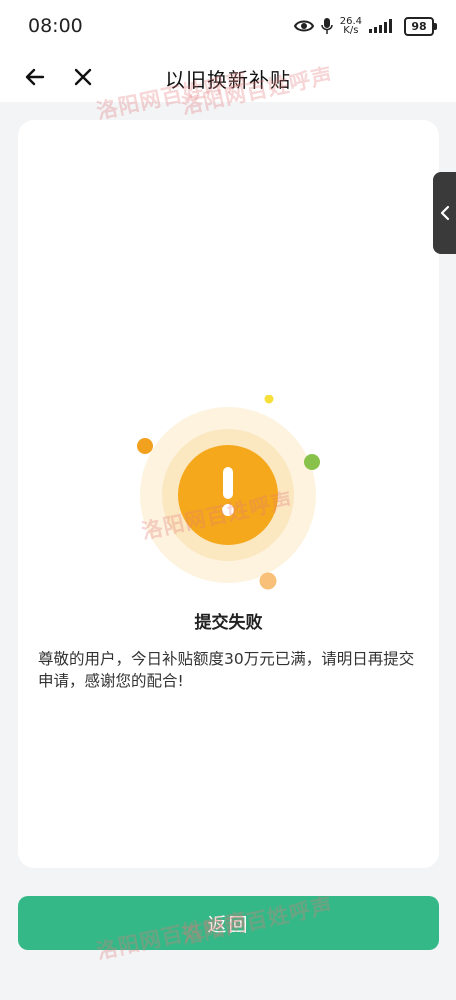  I want to click on warning-illustration, so click(228, 492).